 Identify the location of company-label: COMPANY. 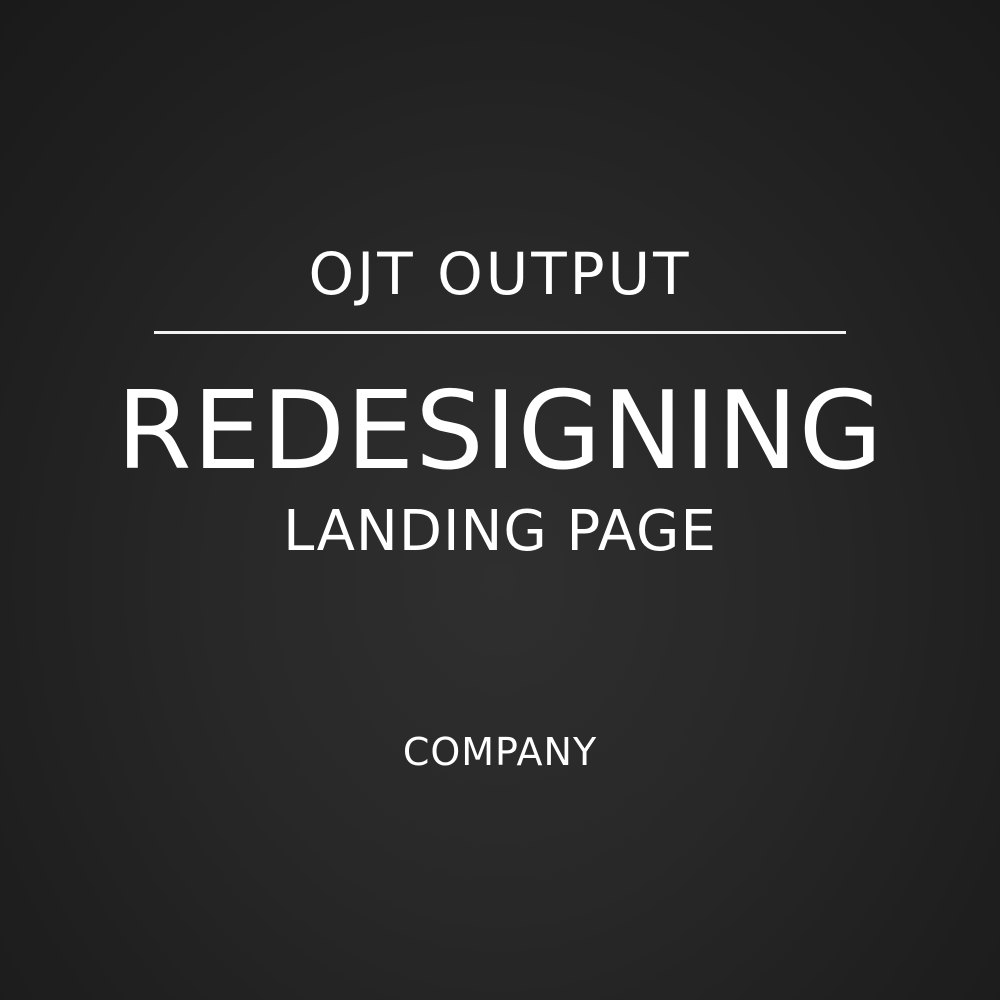
(500, 752).